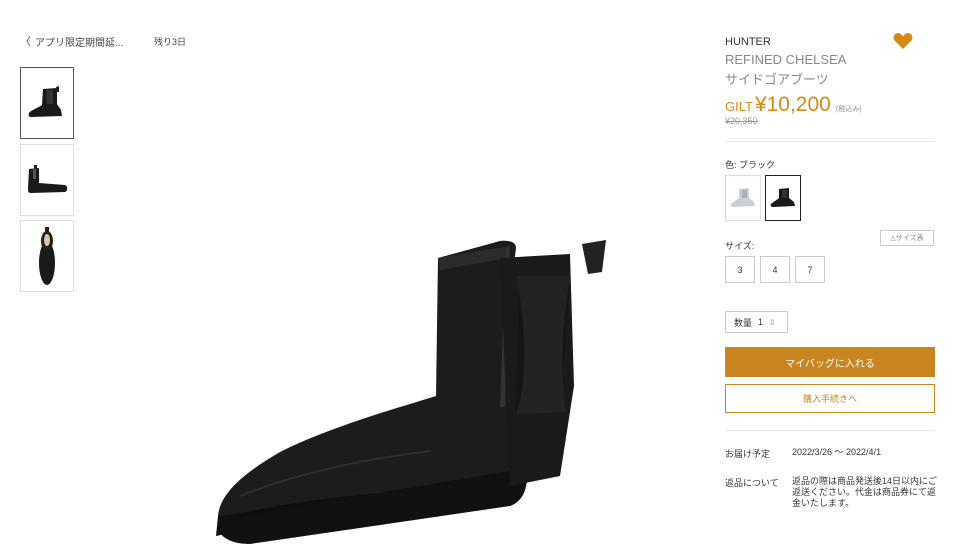 The height and width of the screenshot is (558, 957). Describe the element at coordinates (25, 42) in the screenshot. I see `chevron-left-icon: 〈` at that location.